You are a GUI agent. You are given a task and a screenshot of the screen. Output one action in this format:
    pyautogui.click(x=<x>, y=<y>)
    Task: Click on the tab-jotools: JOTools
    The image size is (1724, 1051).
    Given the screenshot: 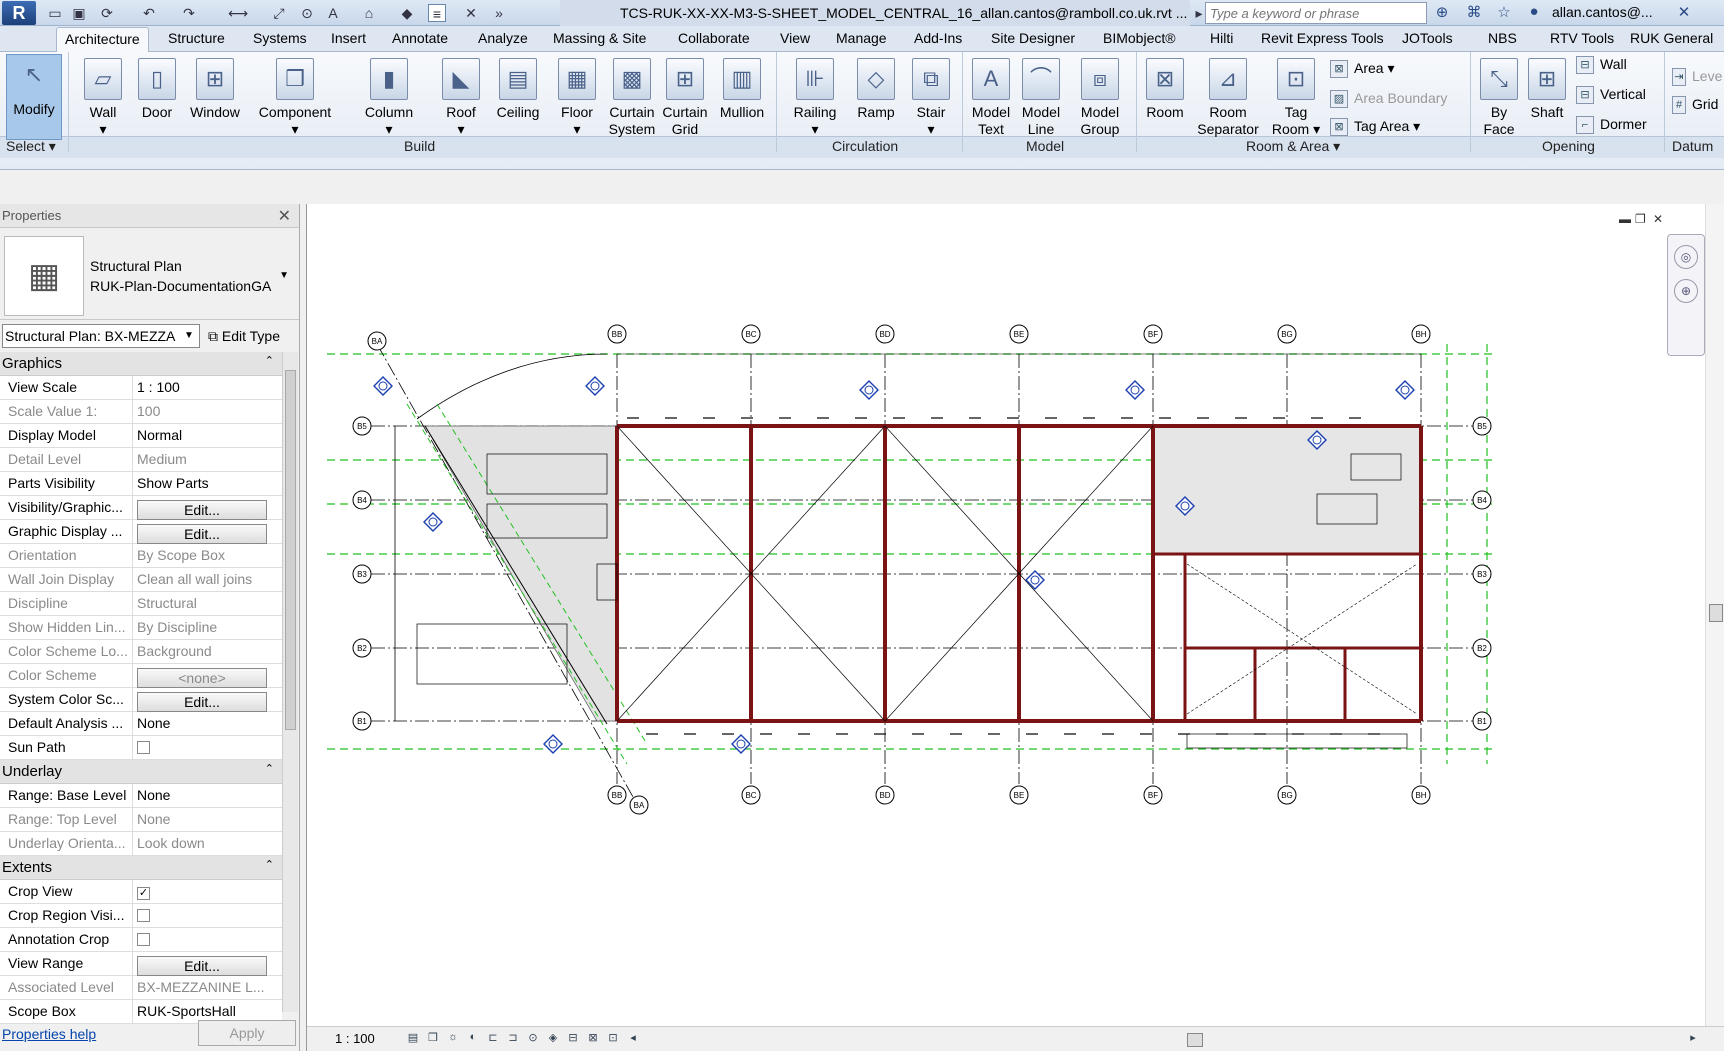 What is the action you would take?
    pyautogui.click(x=1427, y=38)
    